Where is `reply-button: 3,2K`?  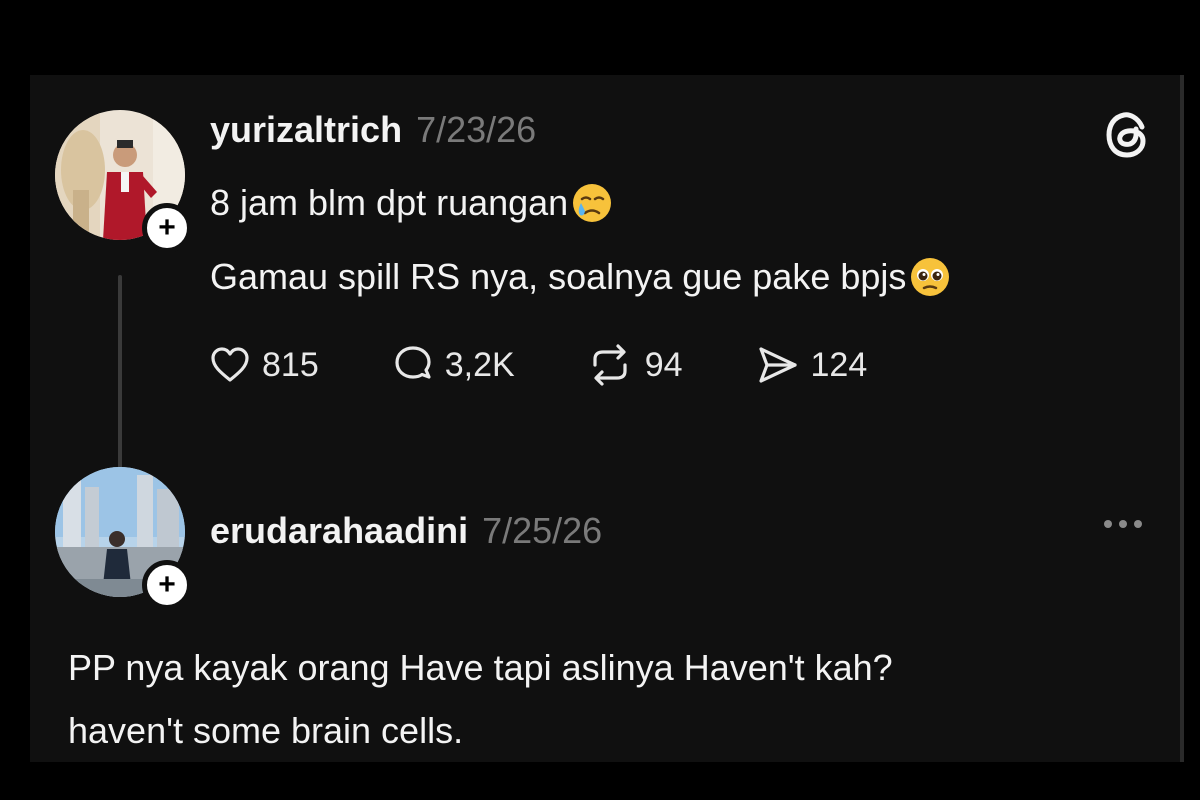
reply-button: 3,2K is located at coordinates (453, 365).